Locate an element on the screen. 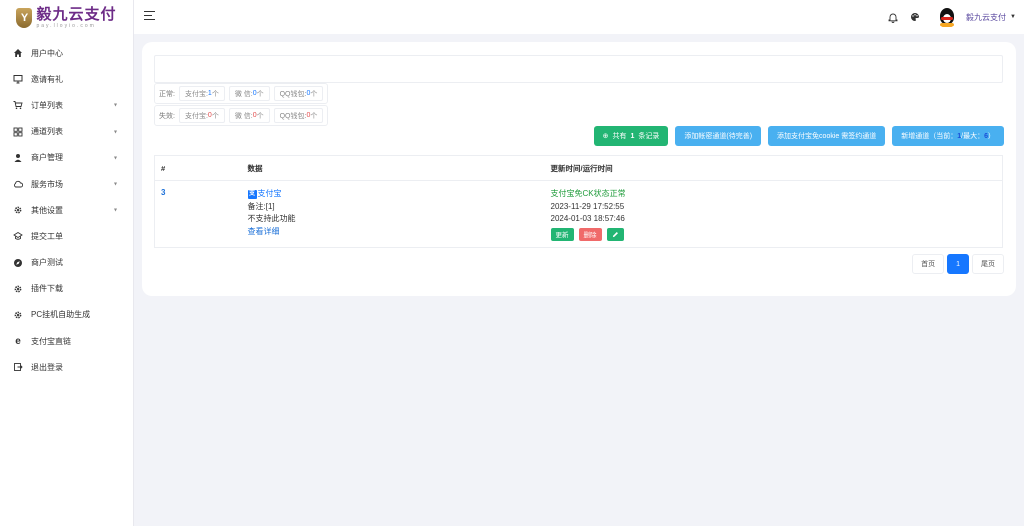 Image resolution: width=1024 pixels, height=526 pixels. edit-button is located at coordinates (615, 234).